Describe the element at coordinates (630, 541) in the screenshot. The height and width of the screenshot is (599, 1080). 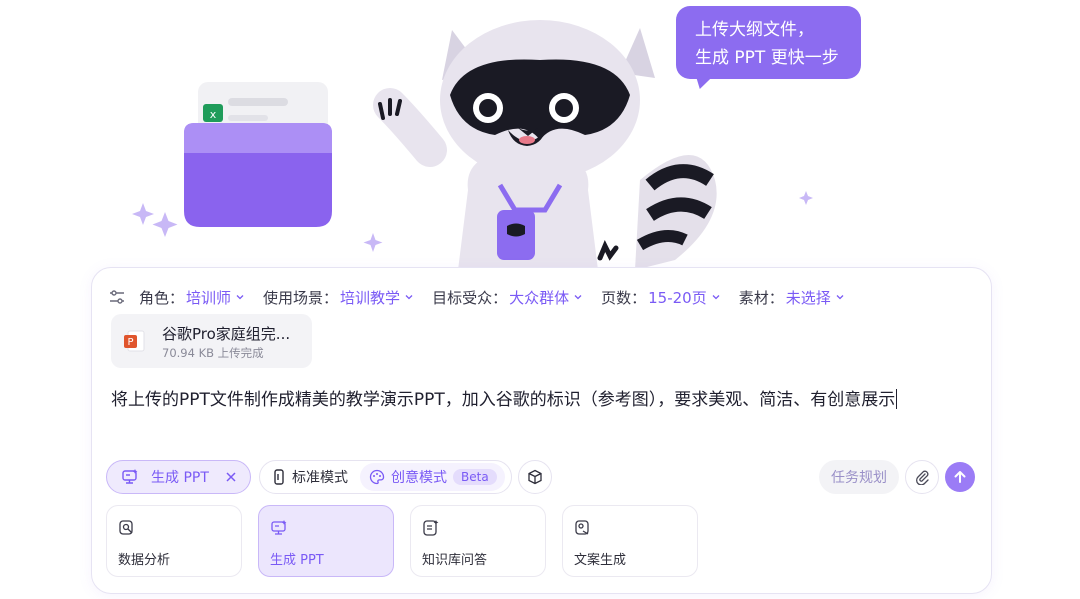
I see `card-copywriting: 文案生成` at that location.